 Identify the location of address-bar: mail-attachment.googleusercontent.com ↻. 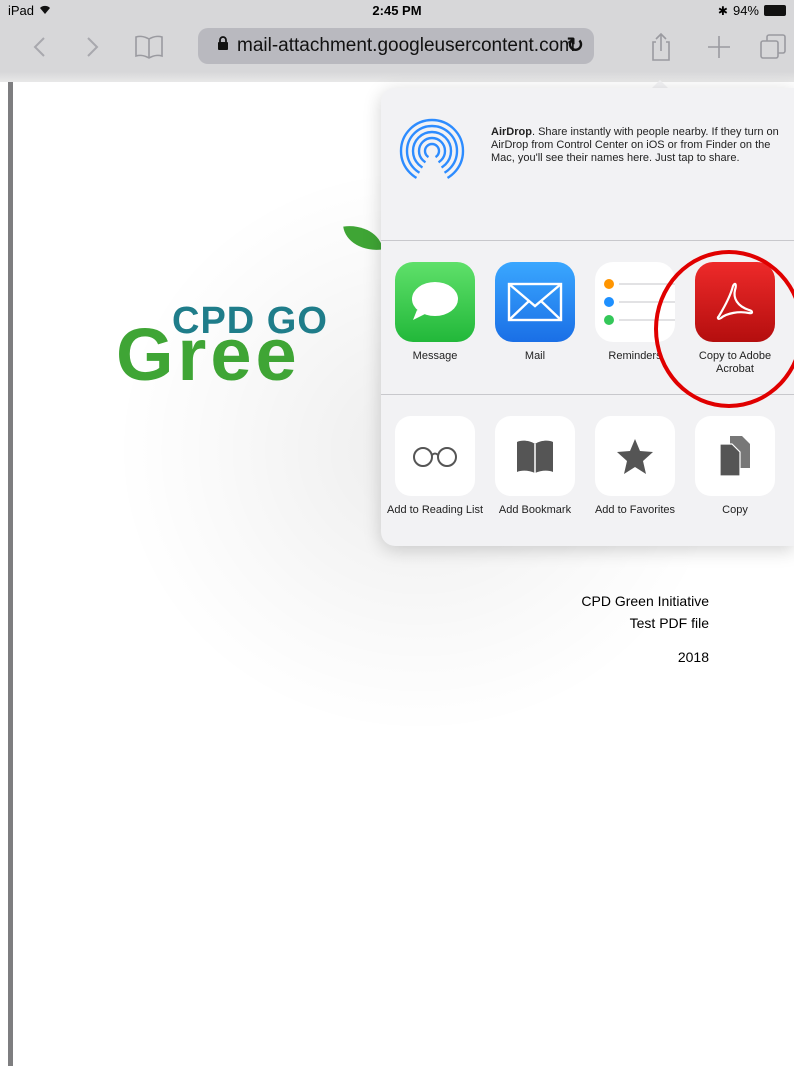
(396, 46).